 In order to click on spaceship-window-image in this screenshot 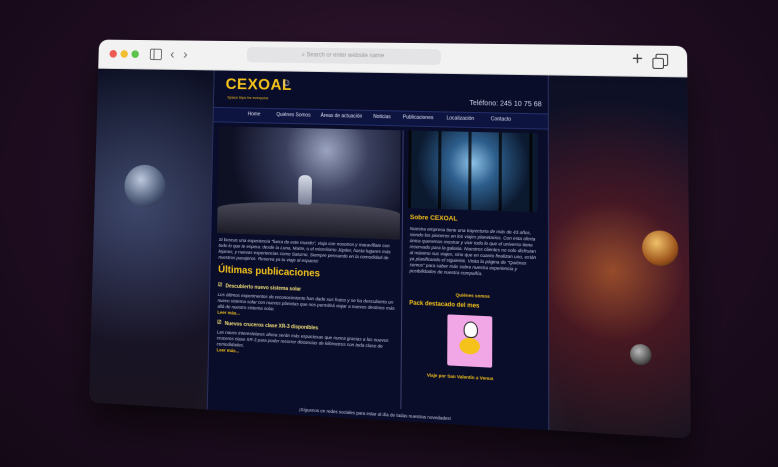, I will do `click(472, 171)`.